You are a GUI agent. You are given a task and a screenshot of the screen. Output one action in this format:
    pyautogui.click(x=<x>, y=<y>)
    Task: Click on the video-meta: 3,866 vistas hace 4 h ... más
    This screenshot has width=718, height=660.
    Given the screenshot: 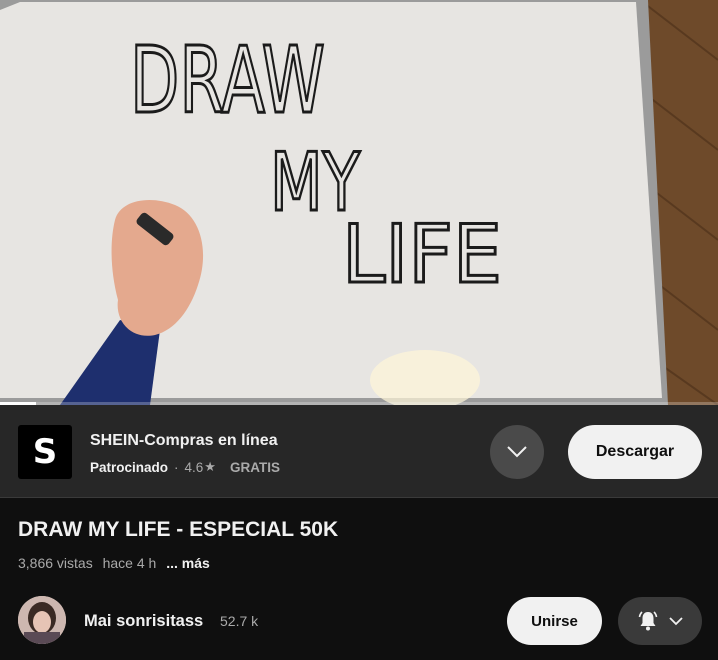 What is the action you would take?
    pyautogui.click(x=117, y=563)
    